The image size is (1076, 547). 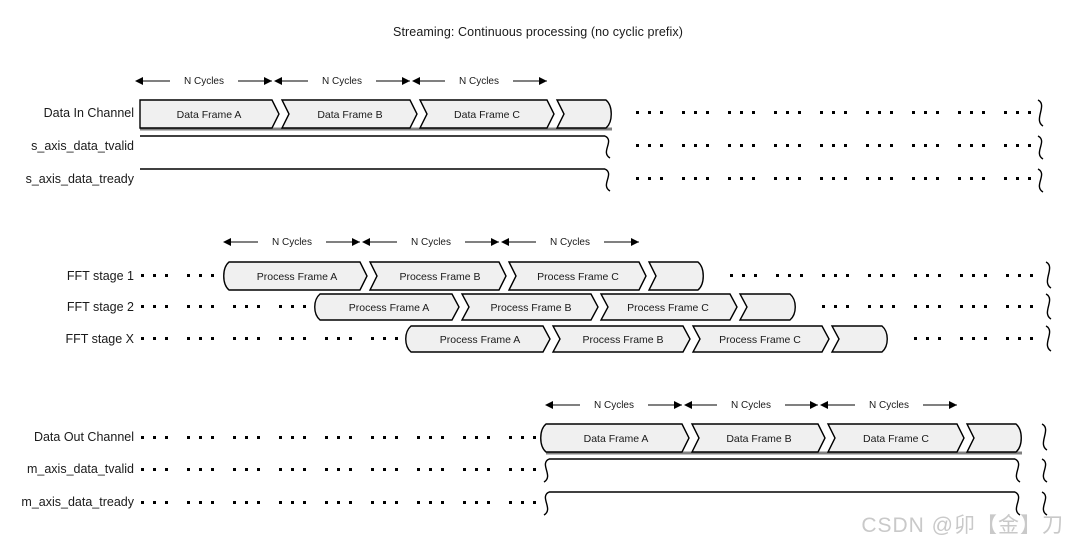 What do you see at coordinates (782, 470) in the screenshot?
I see `waveform-m-axis-data-tvalid` at bounding box center [782, 470].